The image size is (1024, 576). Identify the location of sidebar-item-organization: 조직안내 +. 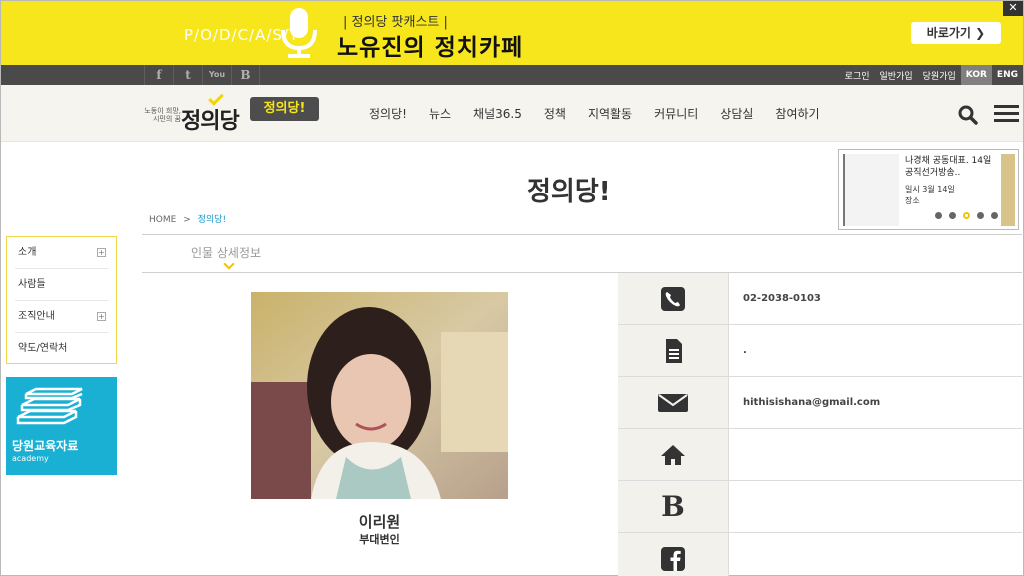
(61, 317).